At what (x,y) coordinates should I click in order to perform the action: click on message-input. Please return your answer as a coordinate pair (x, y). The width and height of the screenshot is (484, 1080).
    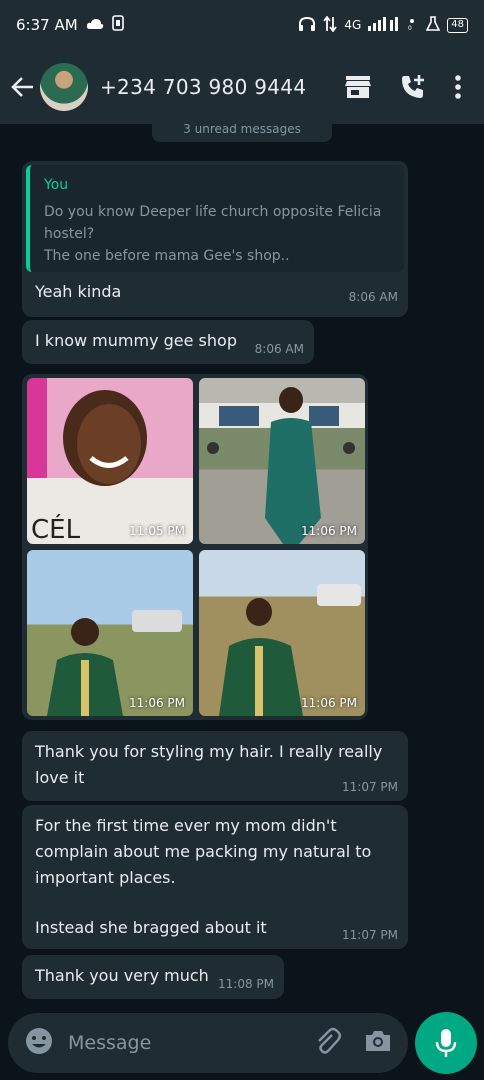
    Looking at the image, I should click on (178, 1043).